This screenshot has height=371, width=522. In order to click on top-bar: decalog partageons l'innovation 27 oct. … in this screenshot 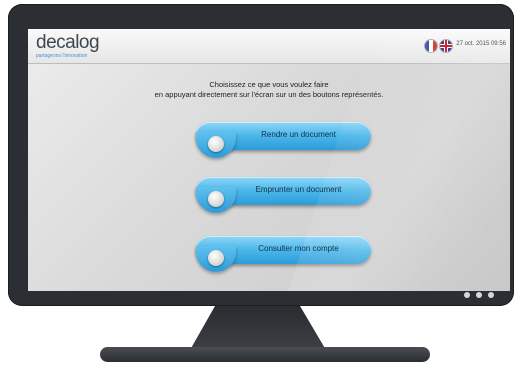, I will do `click(269, 46)`.